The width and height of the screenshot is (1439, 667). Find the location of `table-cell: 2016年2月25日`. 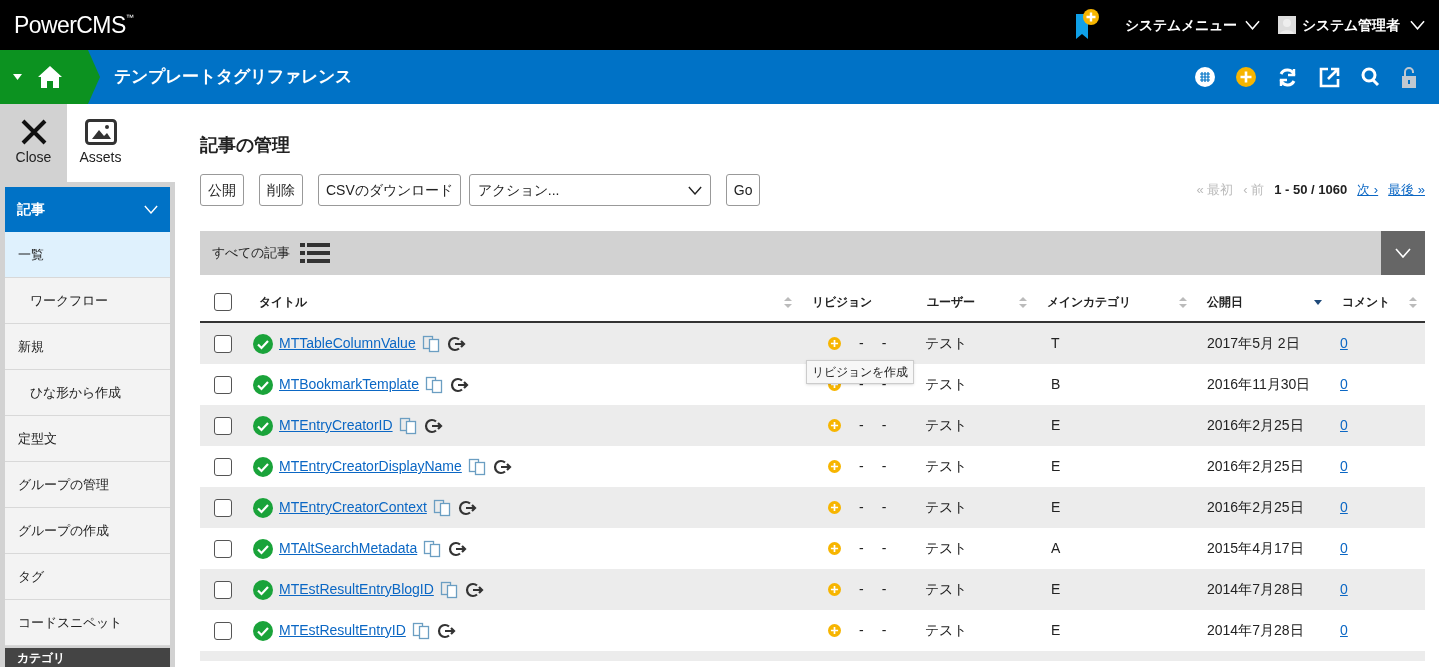

table-cell: 2016年2月25日 is located at coordinates (1255, 466).